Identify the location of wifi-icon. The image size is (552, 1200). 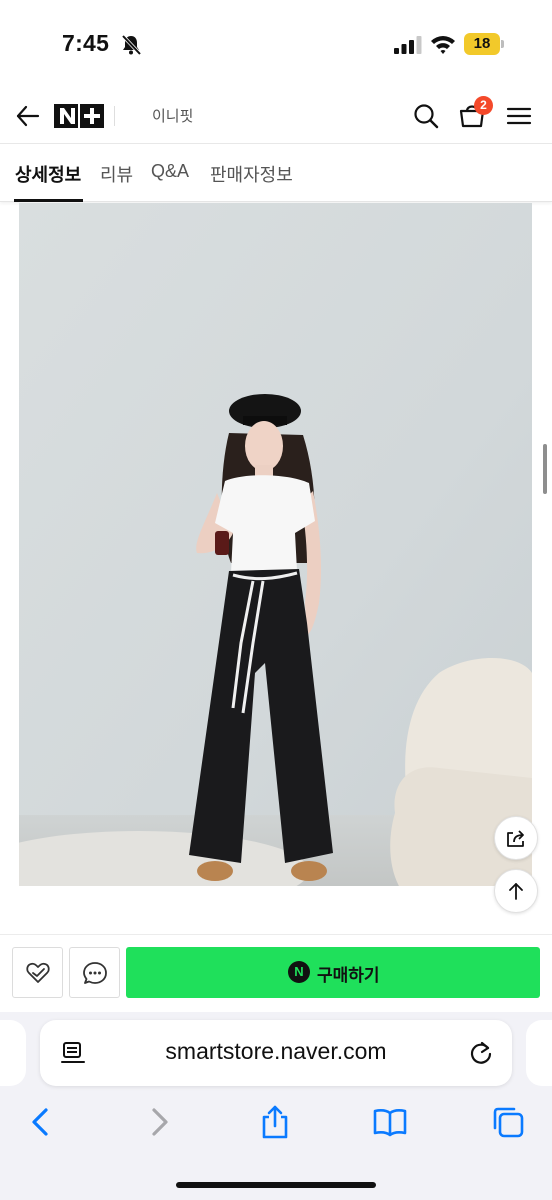
(443, 45).